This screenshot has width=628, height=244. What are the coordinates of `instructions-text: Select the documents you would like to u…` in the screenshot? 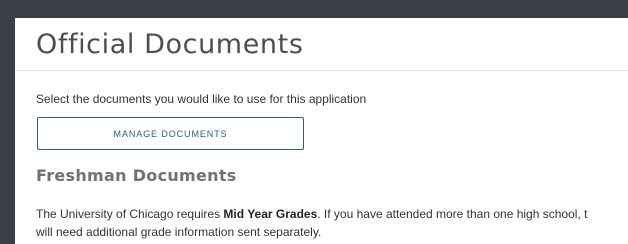 It's located at (201, 99).